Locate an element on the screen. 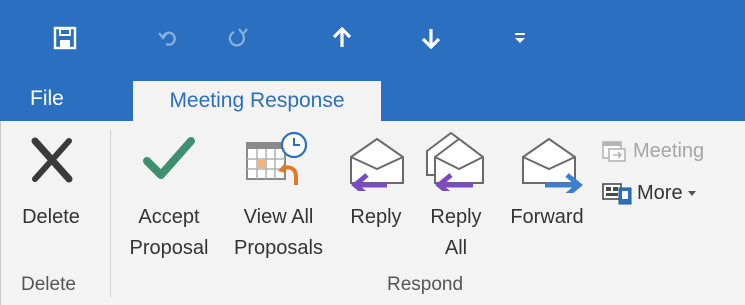 Image resolution: width=745 pixels, height=305 pixels. previous-item-button is located at coordinates (342, 38).